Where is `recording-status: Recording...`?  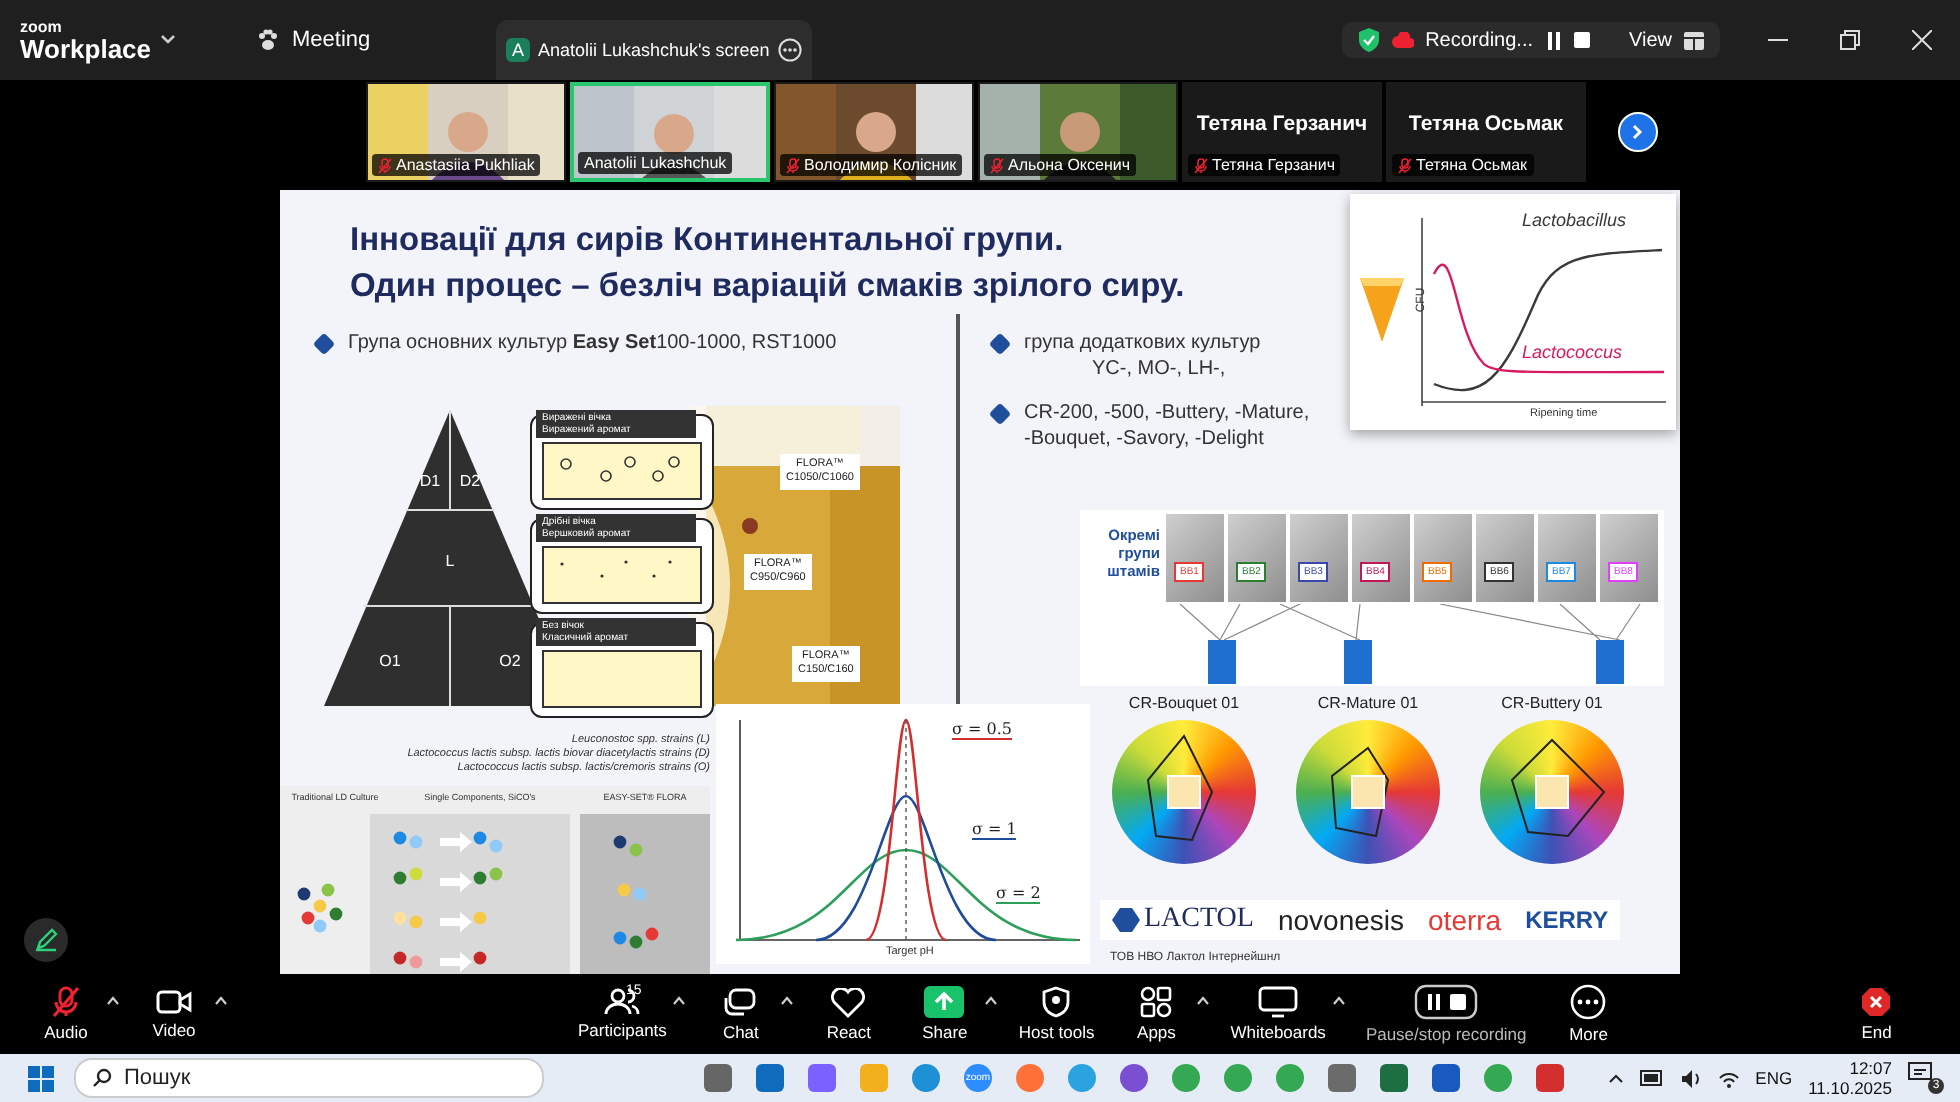 recording-status: Recording... is located at coordinates (1479, 40).